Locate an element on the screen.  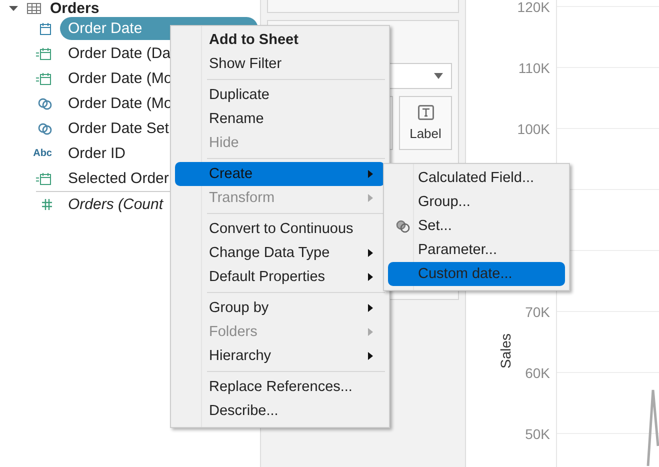
axis-tick-label: 70K is located at coordinates (537, 312).